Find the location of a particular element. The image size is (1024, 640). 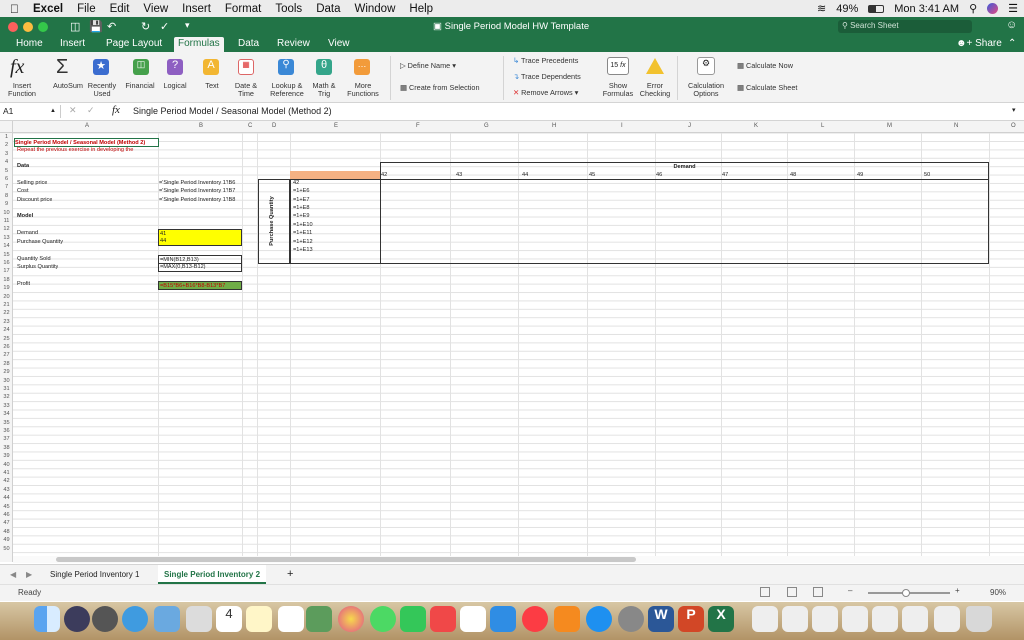

cell-a13-purchase-quantity: Purchase Quantity is located at coordinates (40, 242).